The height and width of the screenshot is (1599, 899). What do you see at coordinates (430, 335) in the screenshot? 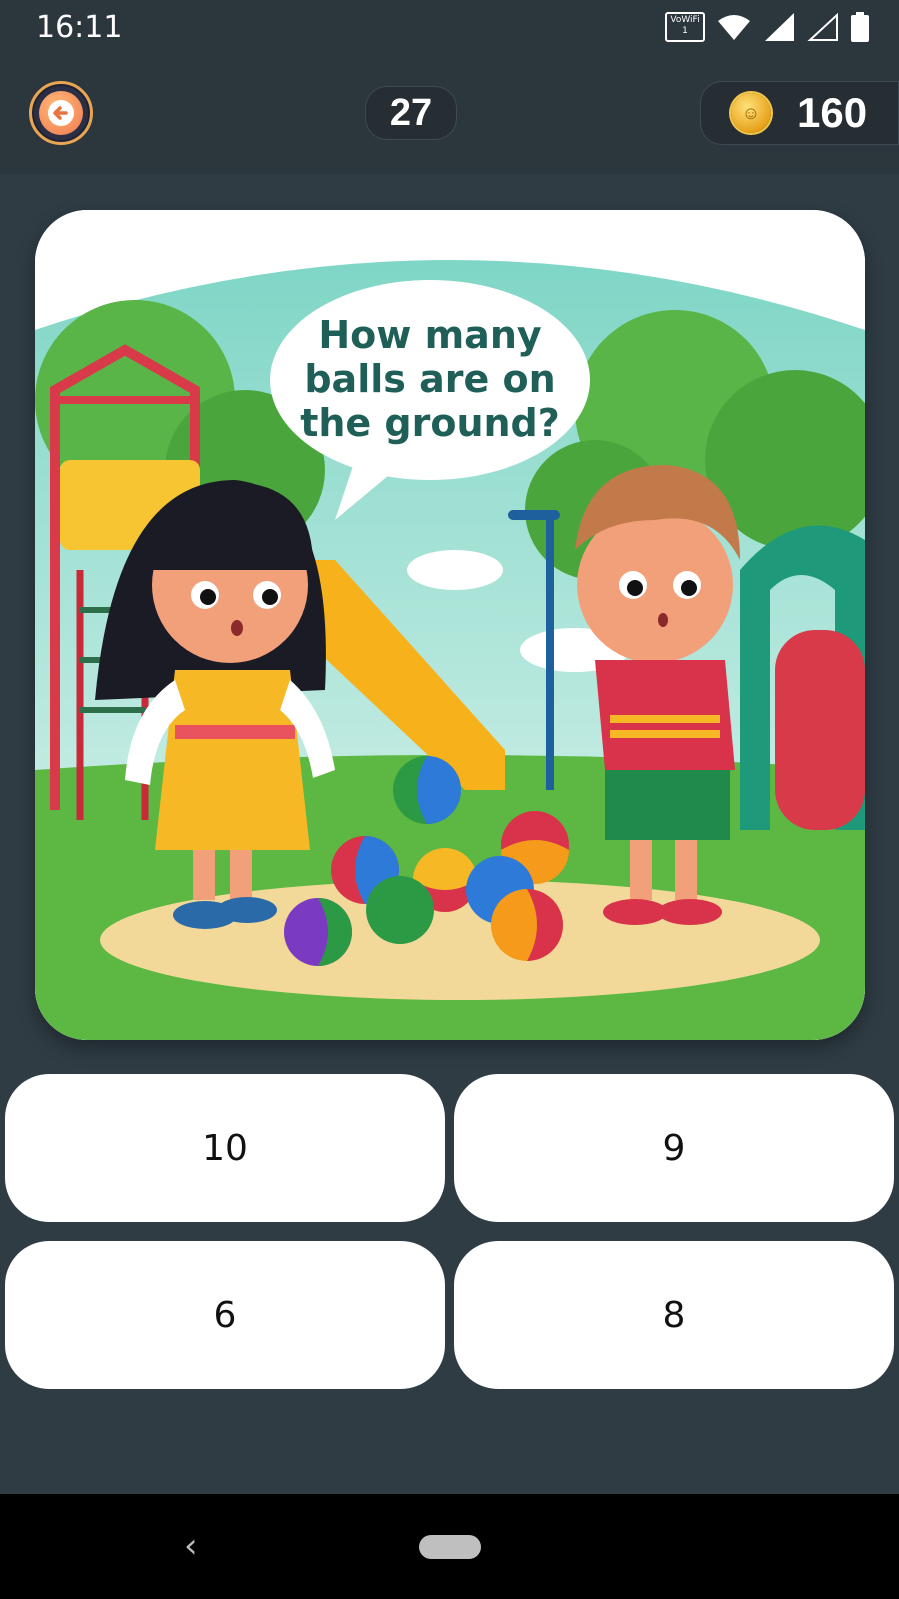
I see `speech-bubble-line-1: How many` at bounding box center [430, 335].